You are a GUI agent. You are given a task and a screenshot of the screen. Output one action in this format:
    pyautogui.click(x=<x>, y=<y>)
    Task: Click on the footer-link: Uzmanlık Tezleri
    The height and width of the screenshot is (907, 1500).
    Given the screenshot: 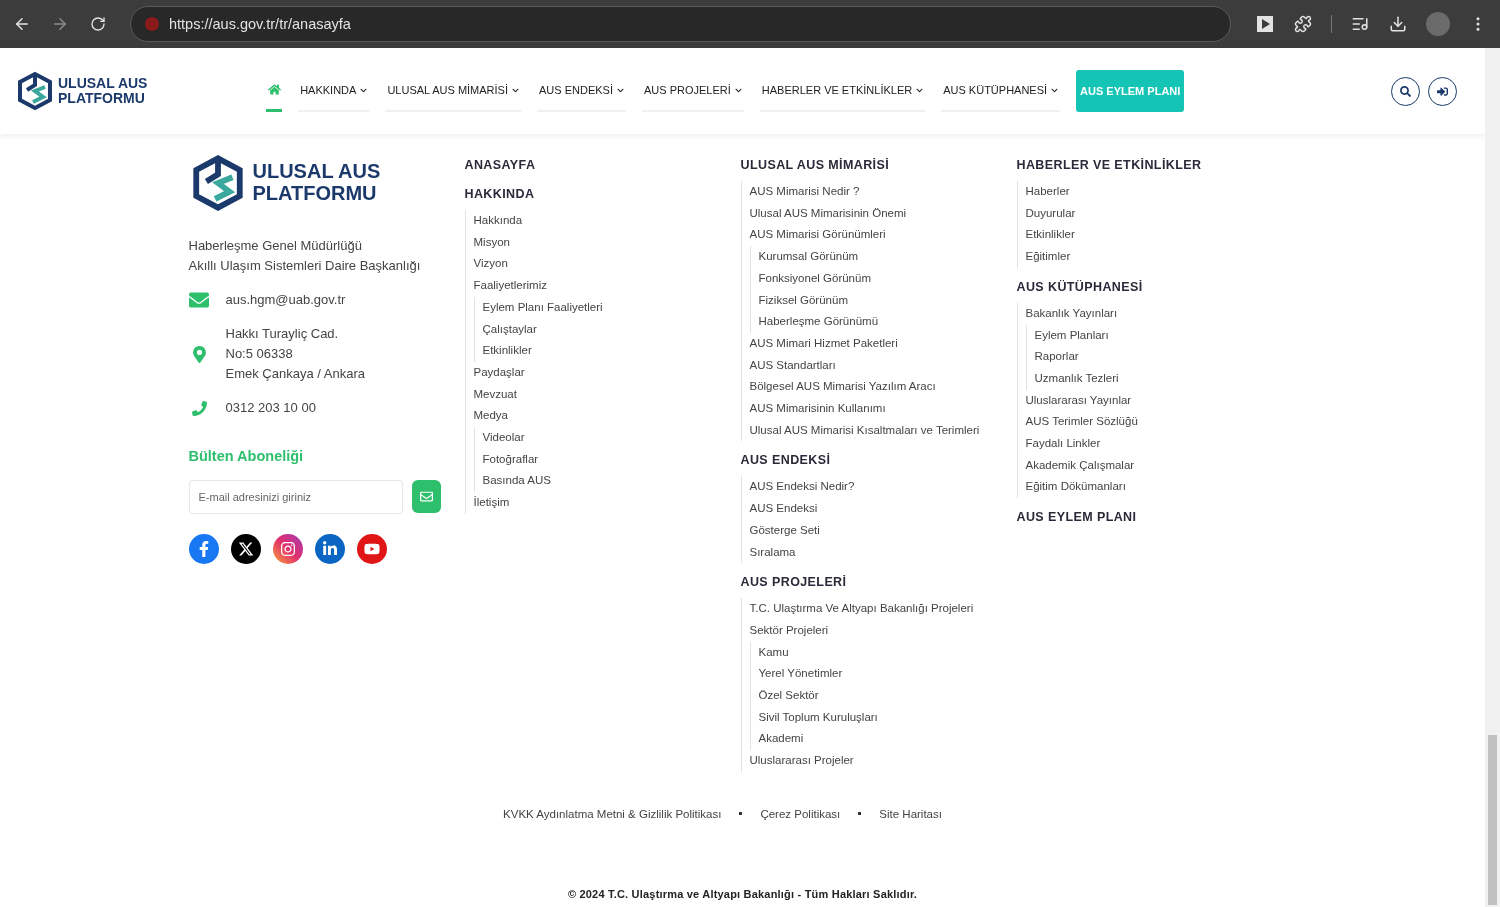 What is the action you would take?
    pyautogui.click(x=1125, y=378)
    